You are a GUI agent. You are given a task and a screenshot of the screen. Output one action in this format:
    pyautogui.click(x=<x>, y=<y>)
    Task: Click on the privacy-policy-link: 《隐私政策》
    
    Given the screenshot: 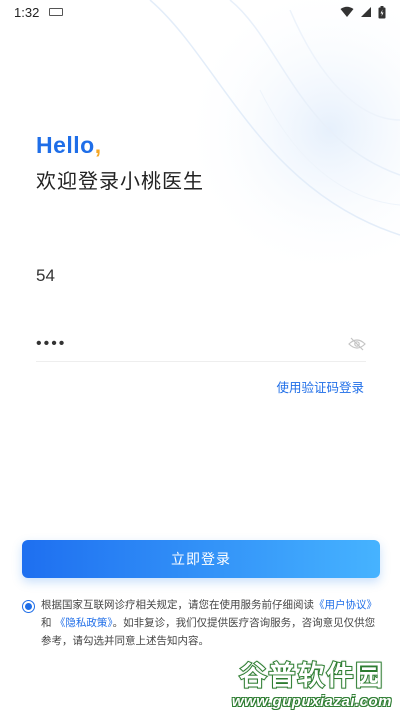 What is the action you would take?
    pyautogui.click(x=84, y=623)
    